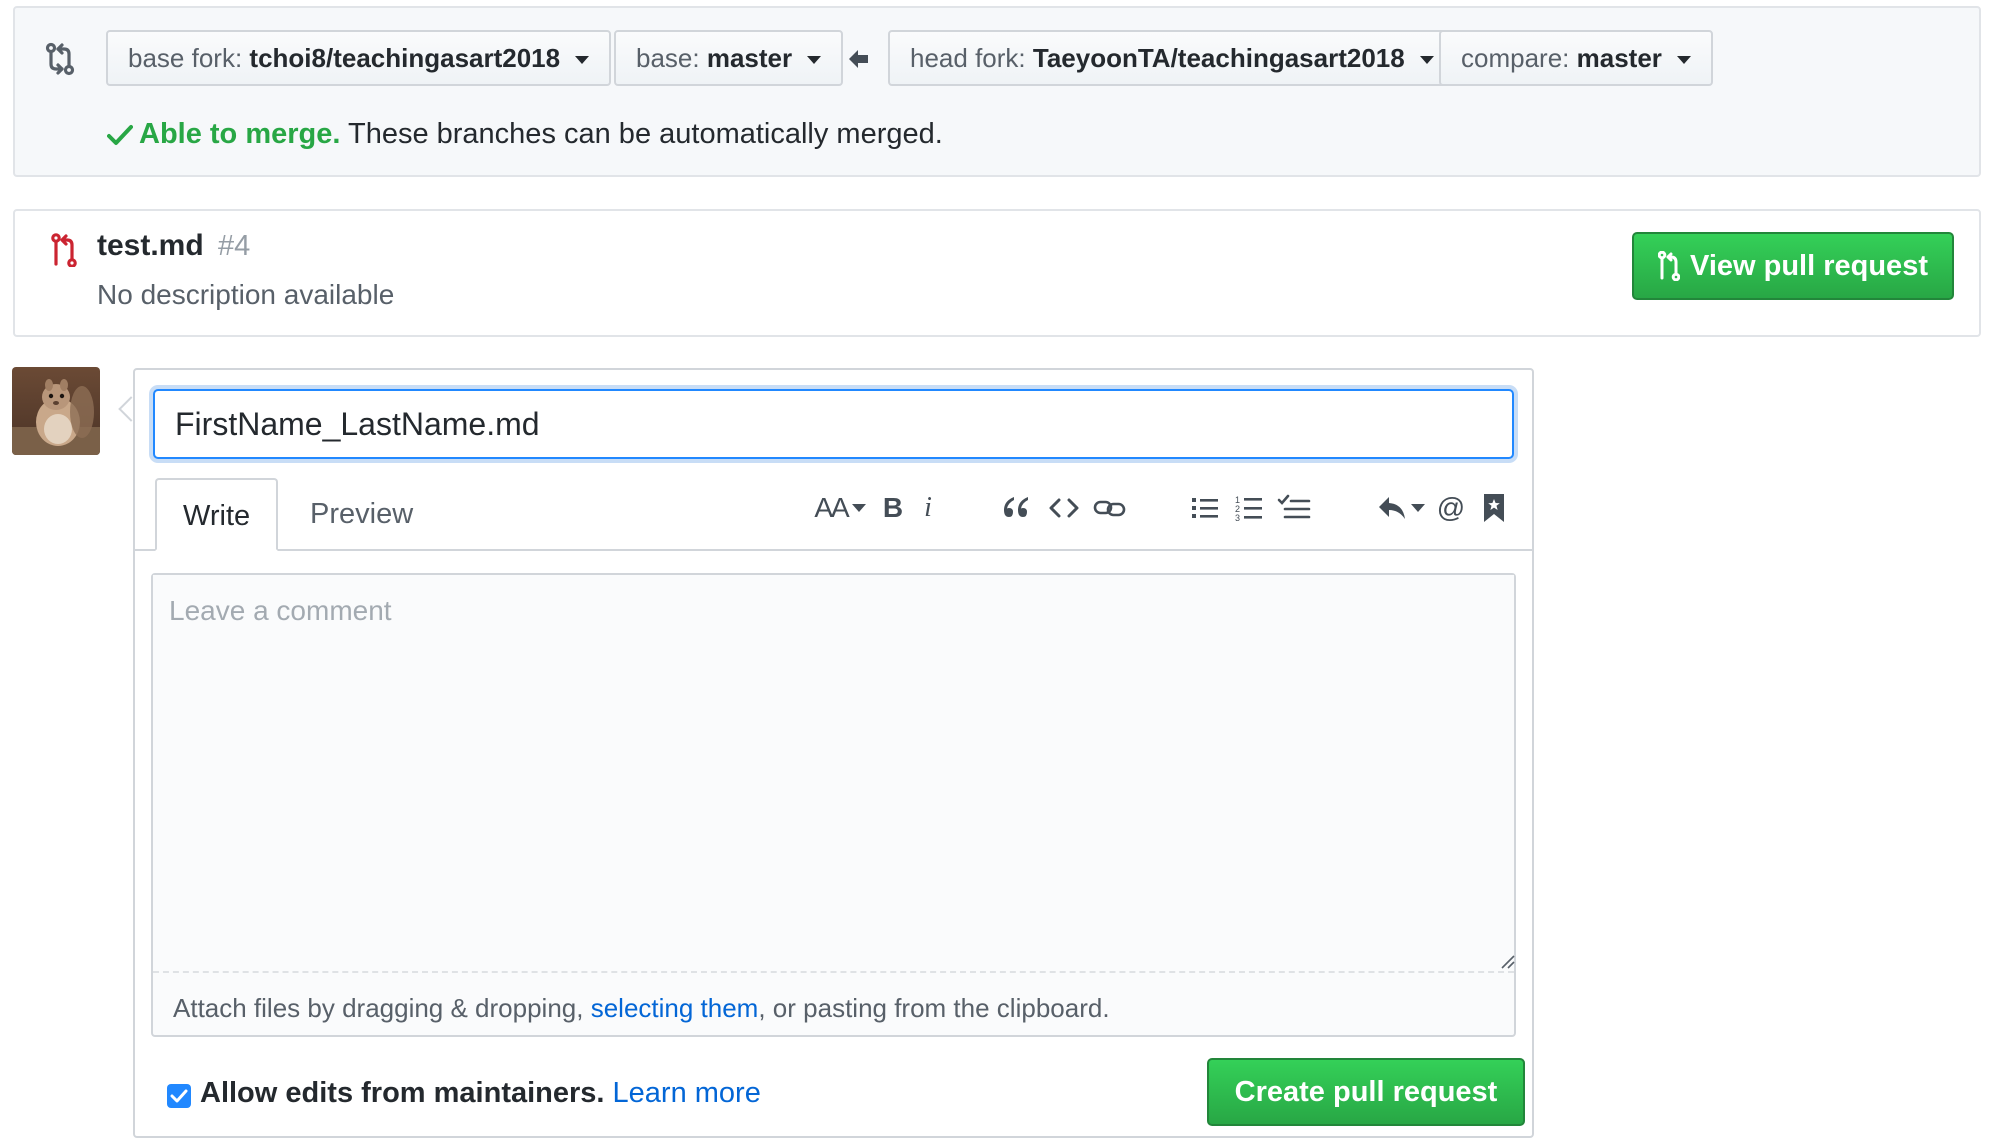 The width and height of the screenshot is (1999, 1138). I want to click on reply-tool, so click(1401, 508).